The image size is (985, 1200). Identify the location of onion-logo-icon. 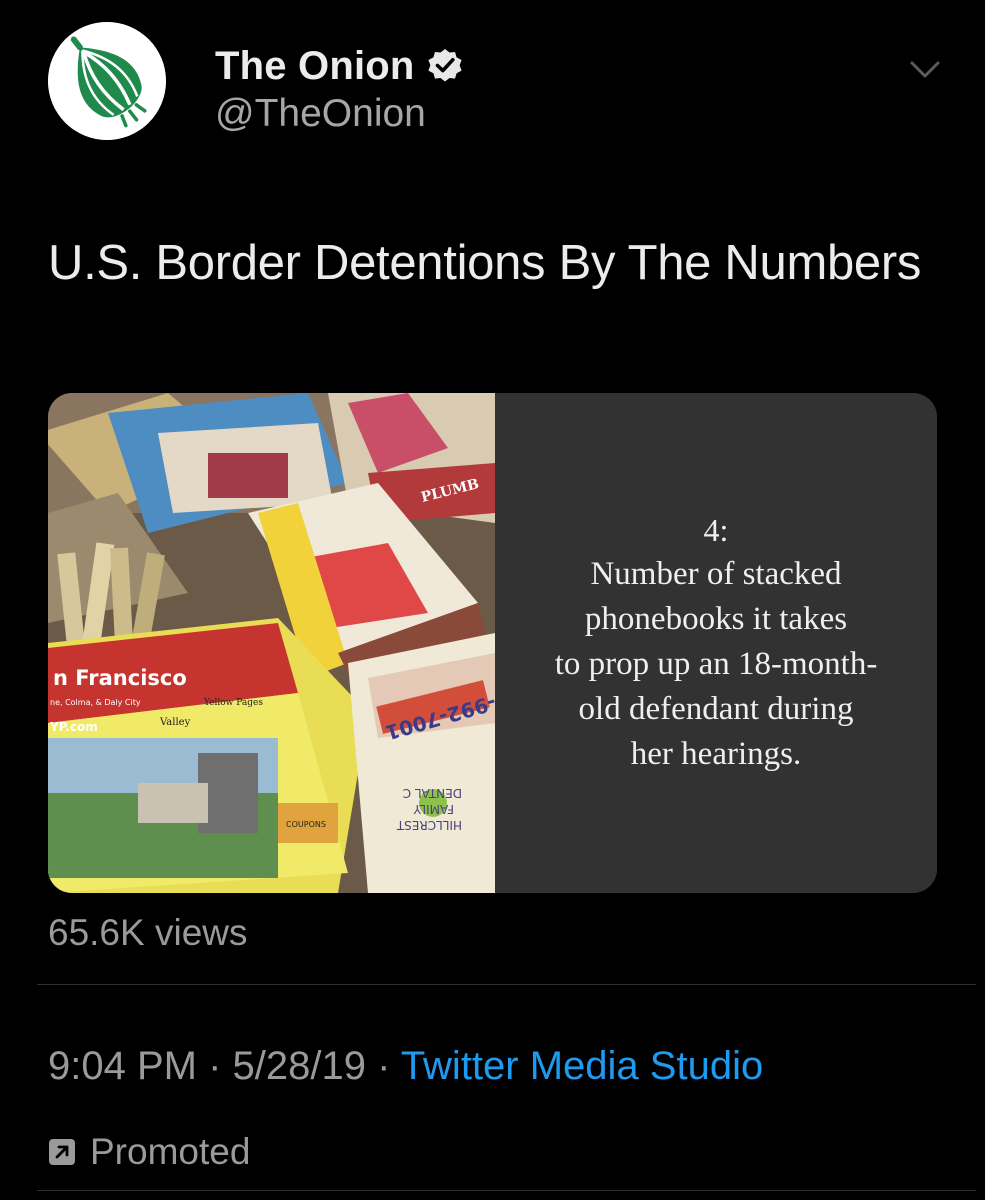
(107, 81).